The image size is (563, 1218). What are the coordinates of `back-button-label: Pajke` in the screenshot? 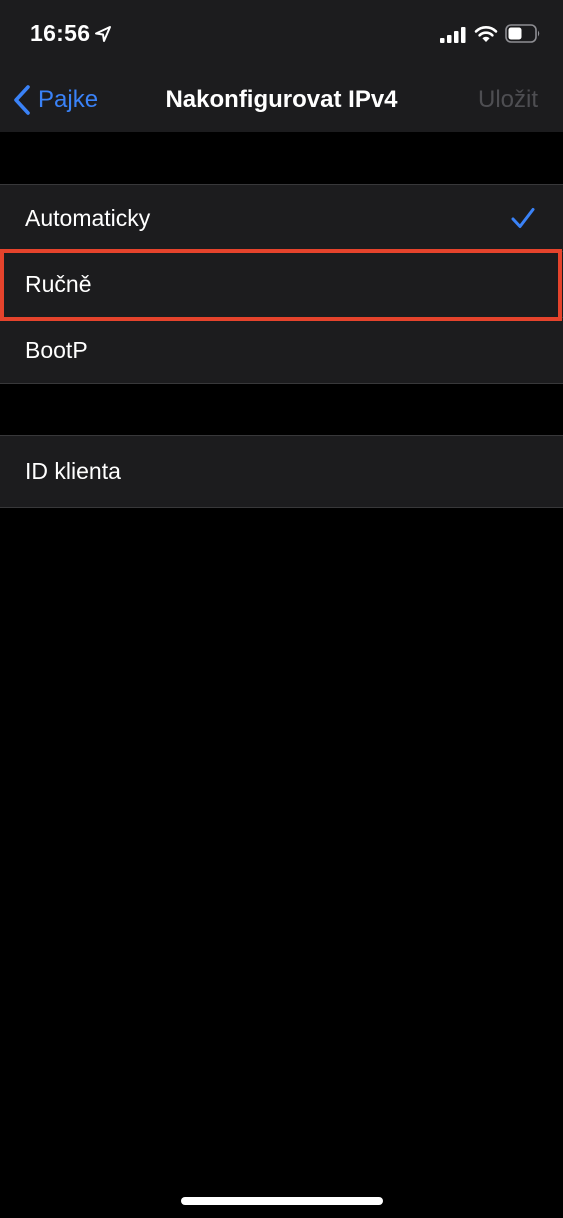 It's located at (68, 99).